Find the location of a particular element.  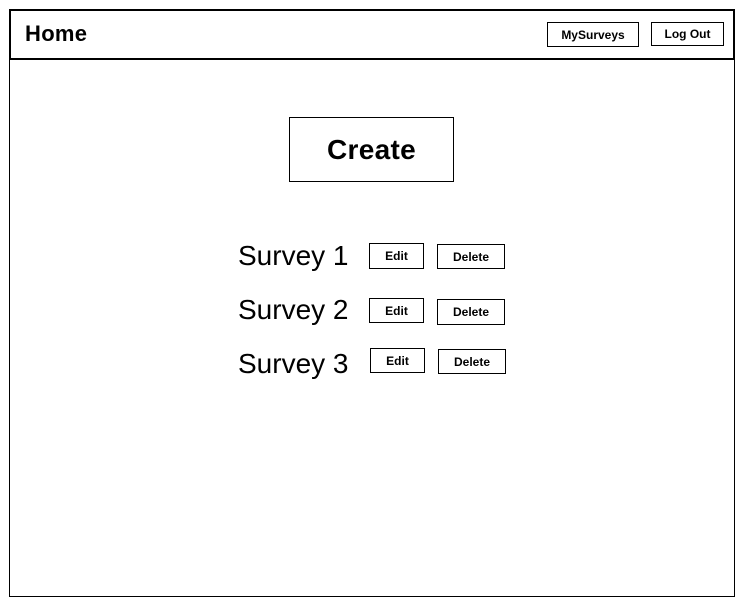

page-title: Home is located at coordinates (56, 33).